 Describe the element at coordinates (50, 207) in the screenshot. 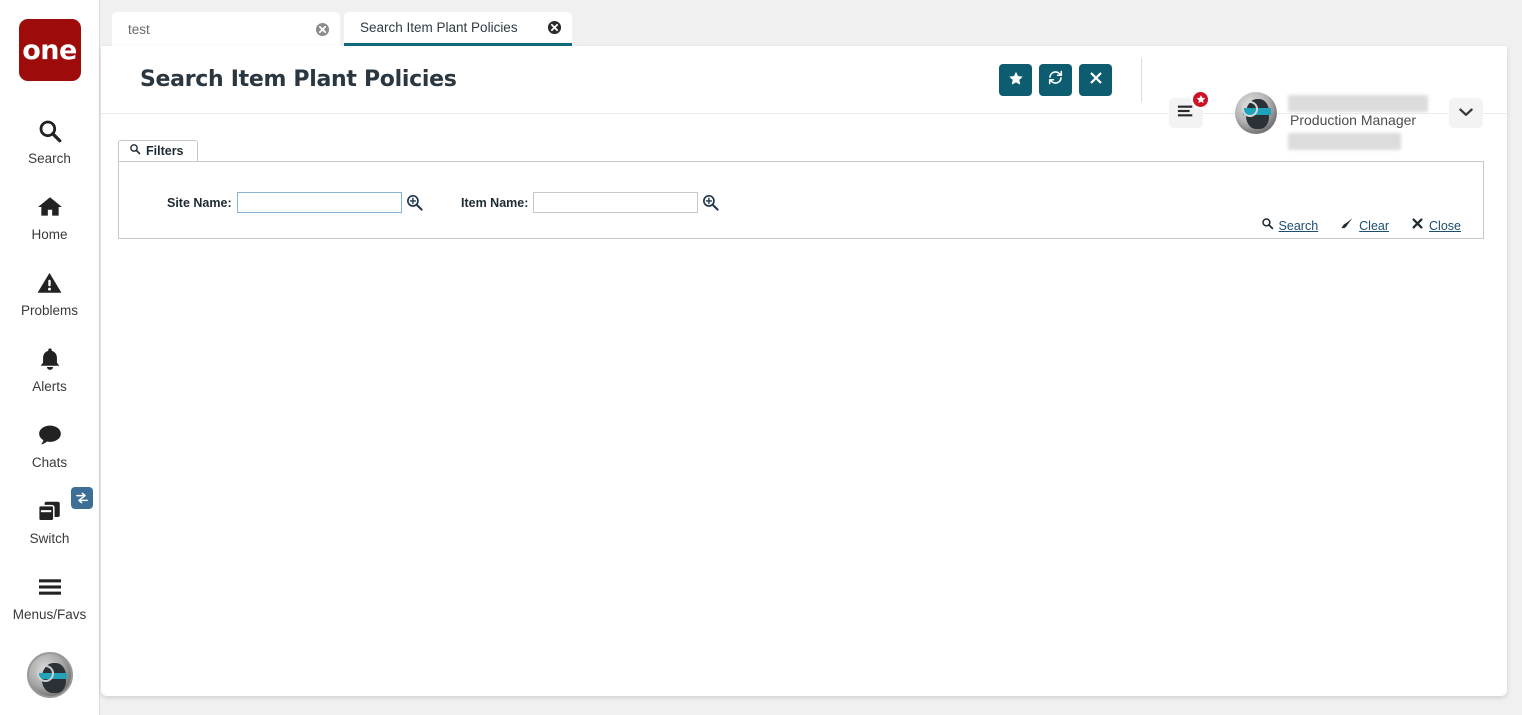

I see `home-icon` at that location.